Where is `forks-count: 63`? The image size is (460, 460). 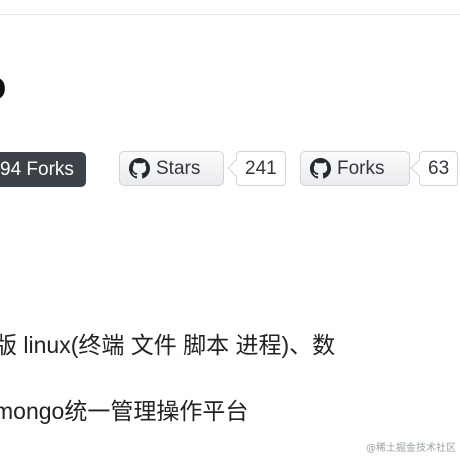 forks-count: 63 is located at coordinates (439, 168).